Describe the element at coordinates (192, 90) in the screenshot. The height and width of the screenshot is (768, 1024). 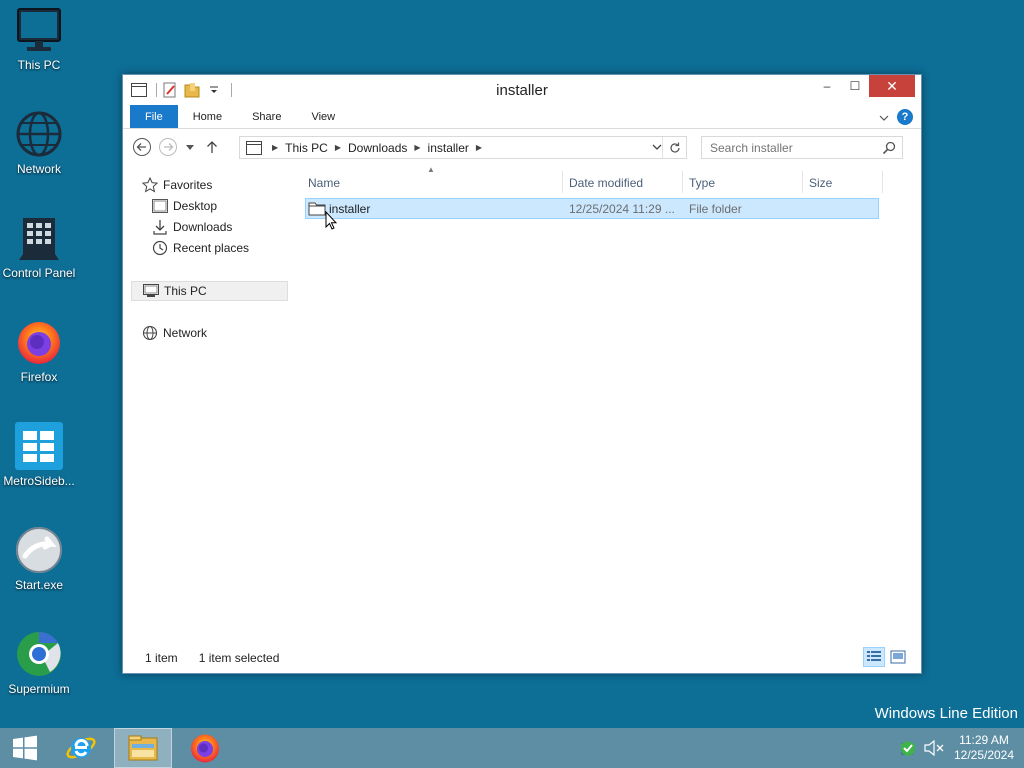
I see `new-folder-icon` at that location.